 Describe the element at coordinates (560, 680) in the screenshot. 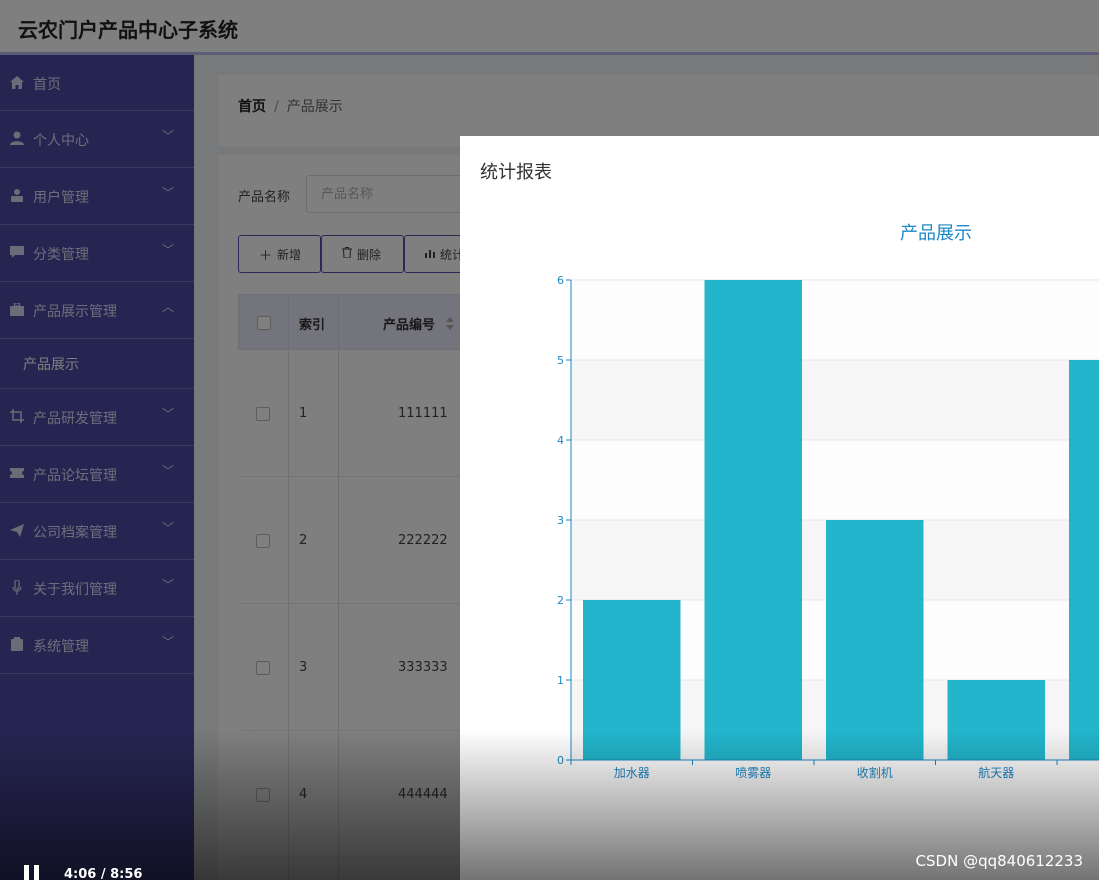

I see `y-tick-label: 1` at that location.